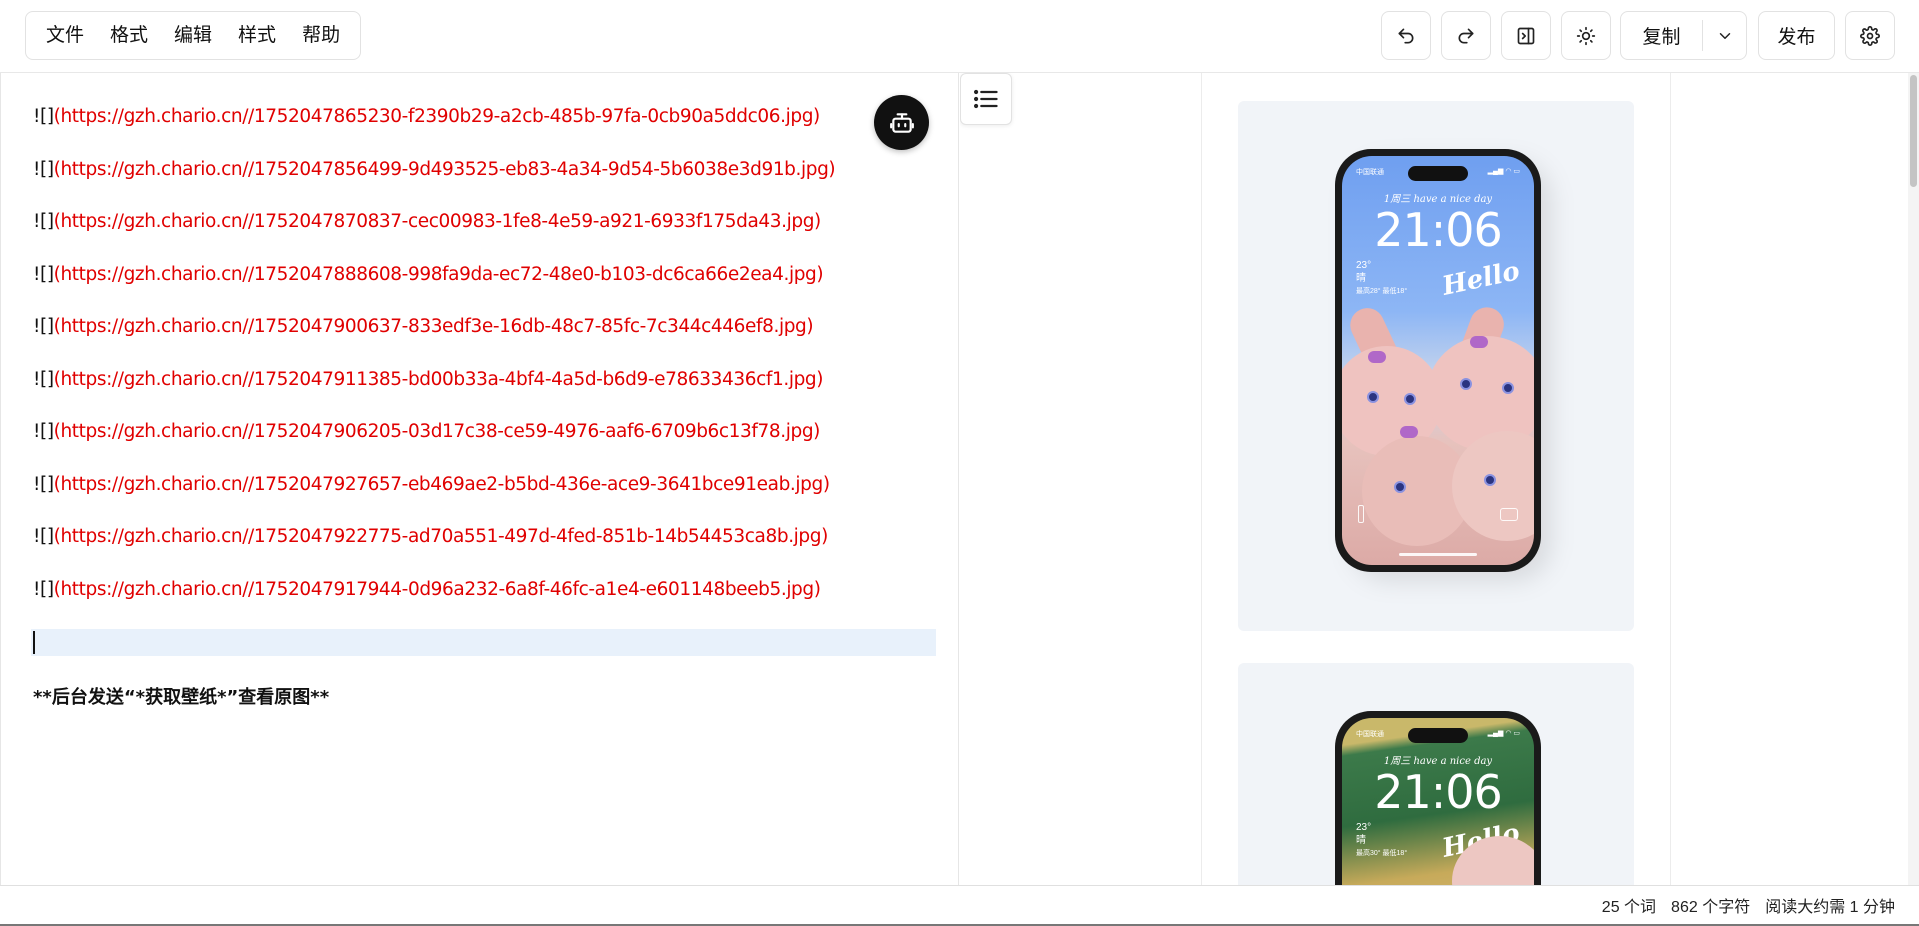  I want to click on lock-weather: 23° 晴 最高30° 最低18°, so click(1381, 840).